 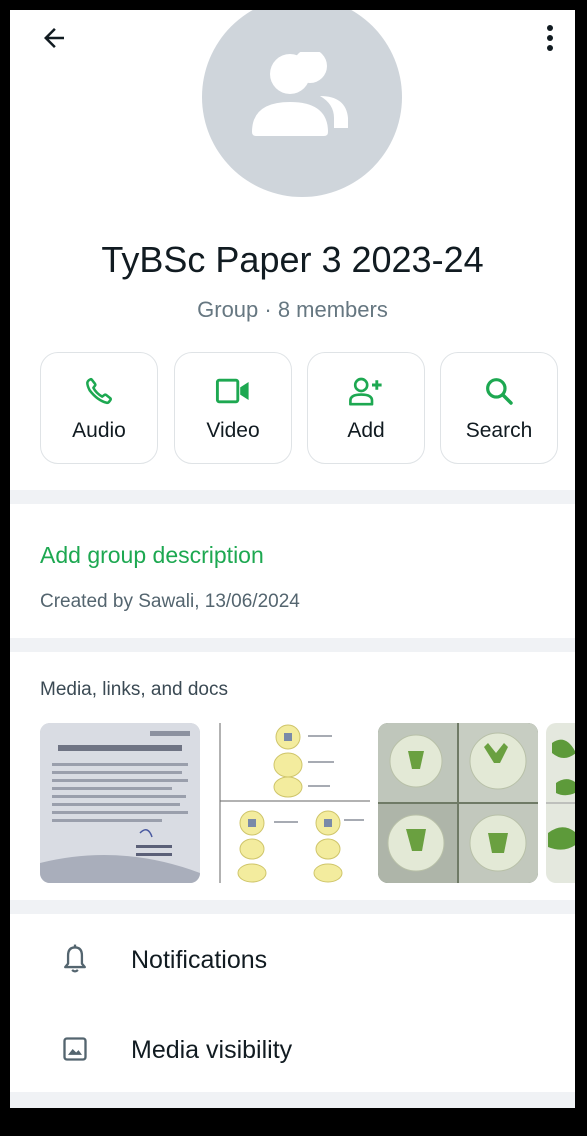 I want to click on add-group-description-link: Add group description, so click(x=152, y=555).